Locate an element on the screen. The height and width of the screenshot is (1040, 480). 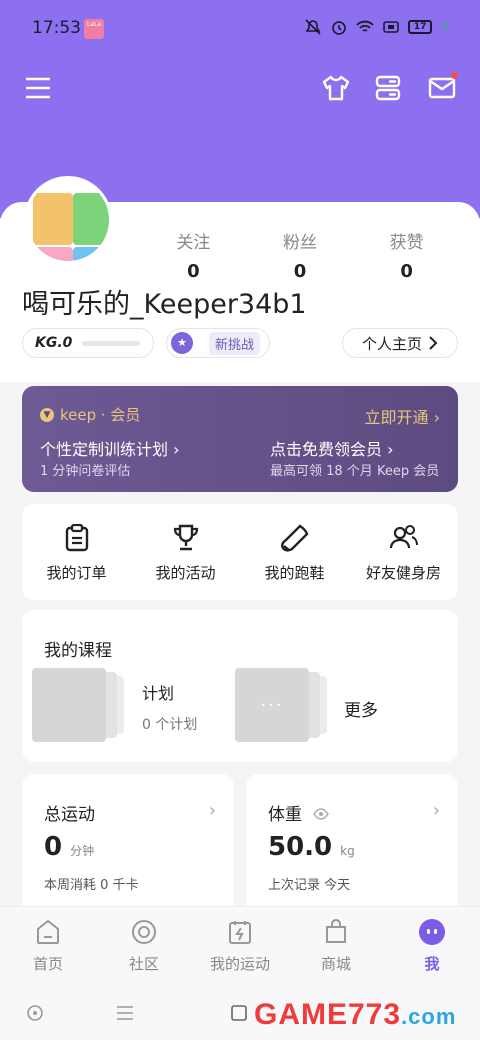
plan-thumbnail is located at coordinates (78, 705).